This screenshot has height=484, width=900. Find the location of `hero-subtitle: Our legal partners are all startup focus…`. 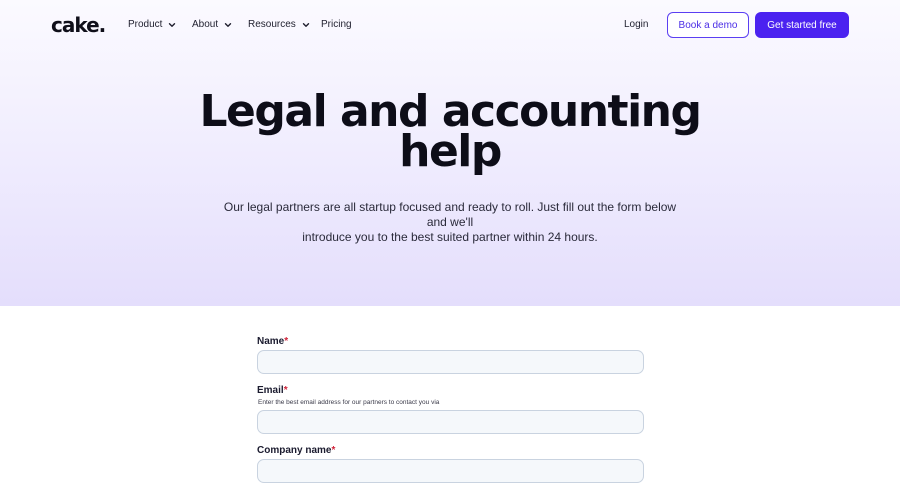

hero-subtitle: Our legal partners are all startup focus… is located at coordinates (450, 222).